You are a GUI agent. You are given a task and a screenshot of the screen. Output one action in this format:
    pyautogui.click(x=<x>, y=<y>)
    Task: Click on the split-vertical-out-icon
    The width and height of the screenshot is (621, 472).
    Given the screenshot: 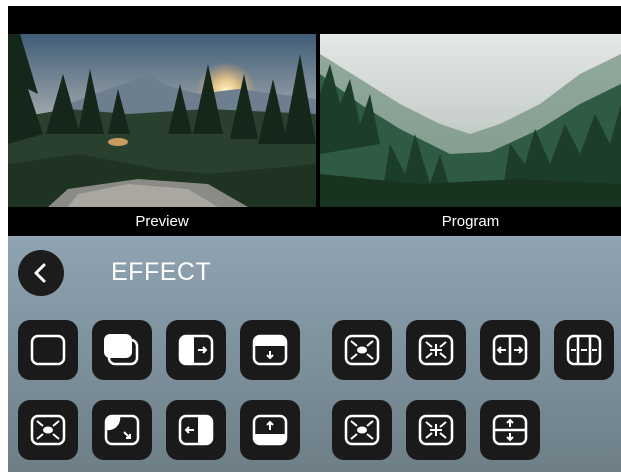 What is the action you would take?
    pyautogui.click(x=510, y=430)
    